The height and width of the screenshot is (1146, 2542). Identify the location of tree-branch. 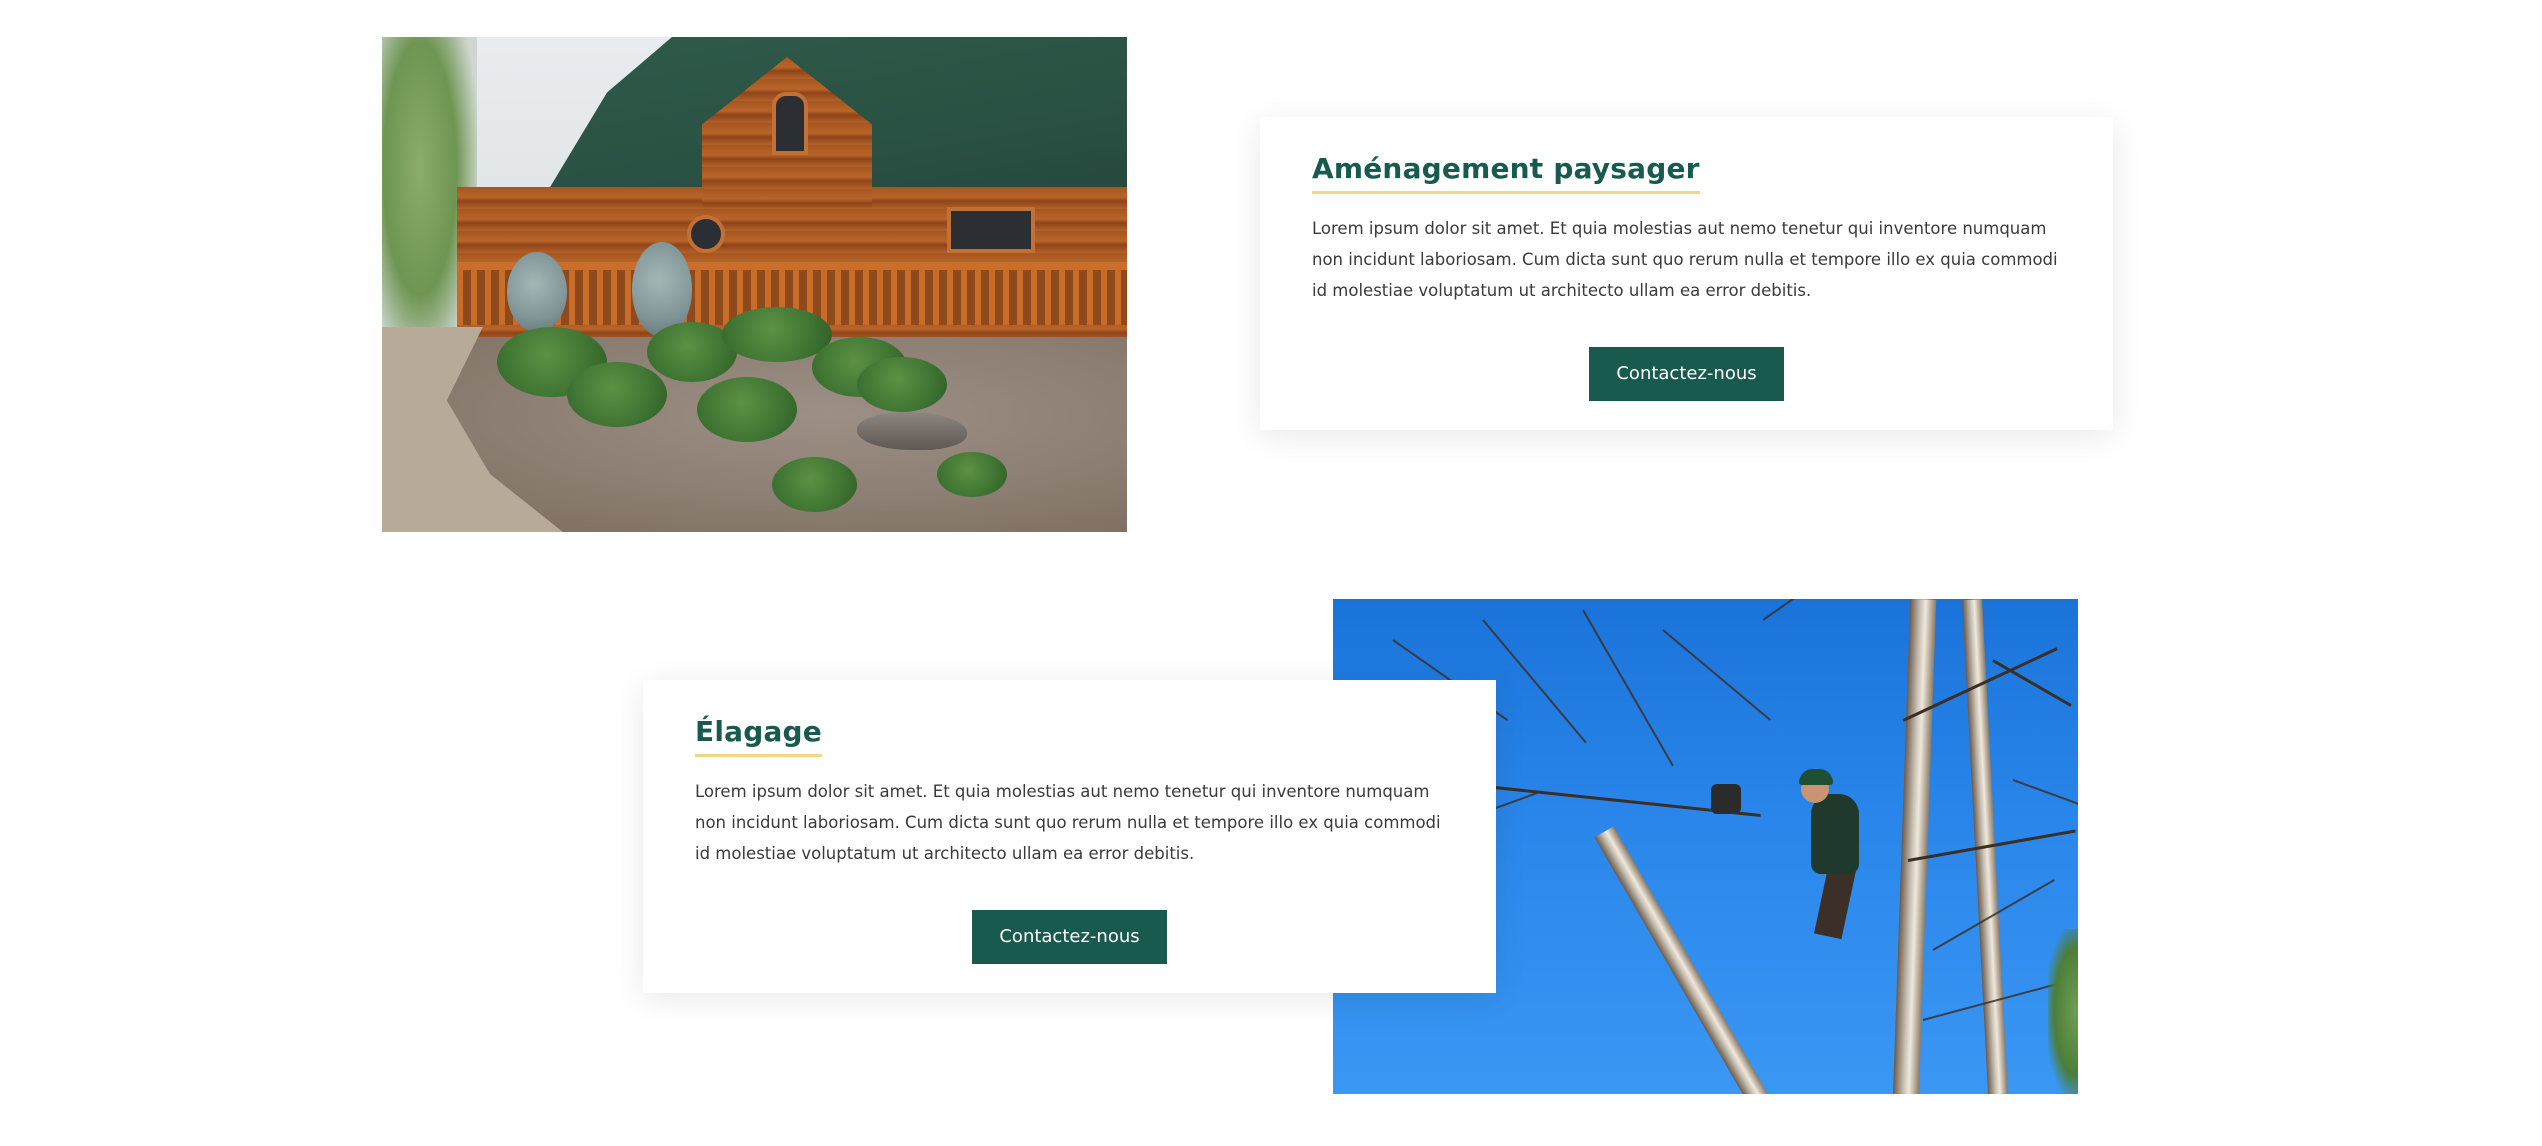
(2032, 683).